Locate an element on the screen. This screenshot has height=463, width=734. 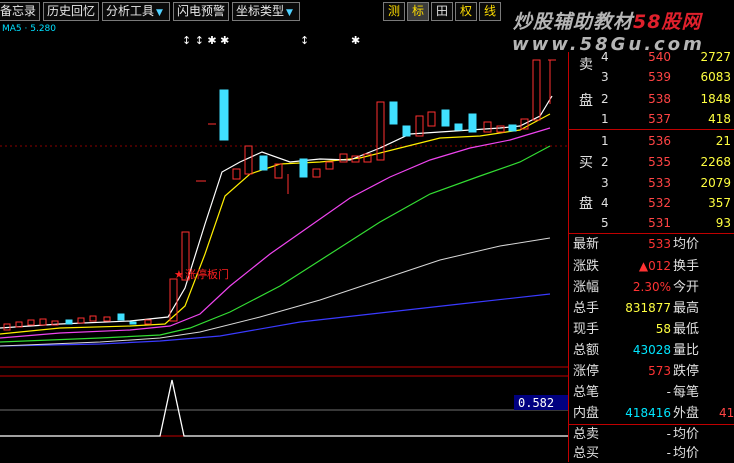
buy-level: 5 is located at coordinates (605, 223).